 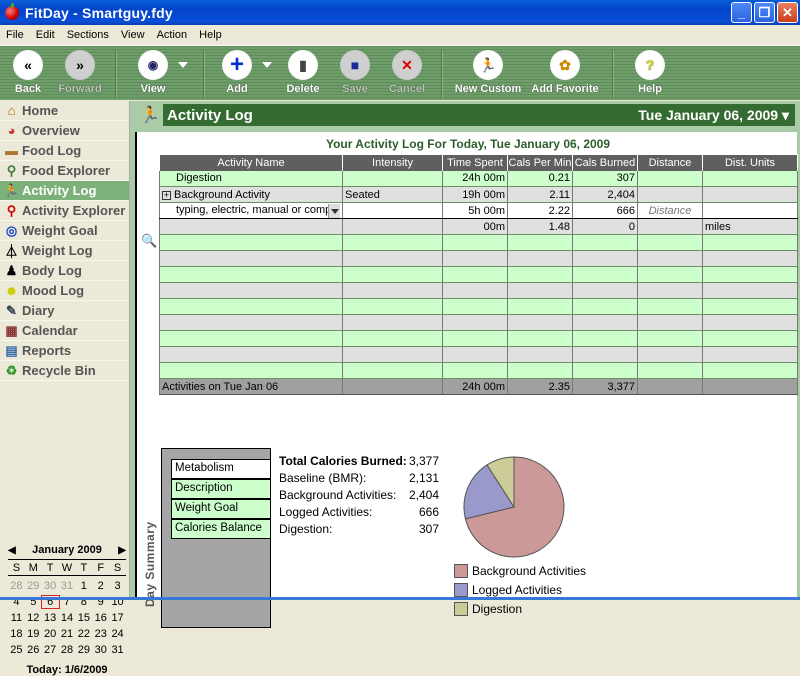 What do you see at coordinates (80, 72) in the screenshot?
I see `forward-button: » Forward` at bounding box center [80, 72].